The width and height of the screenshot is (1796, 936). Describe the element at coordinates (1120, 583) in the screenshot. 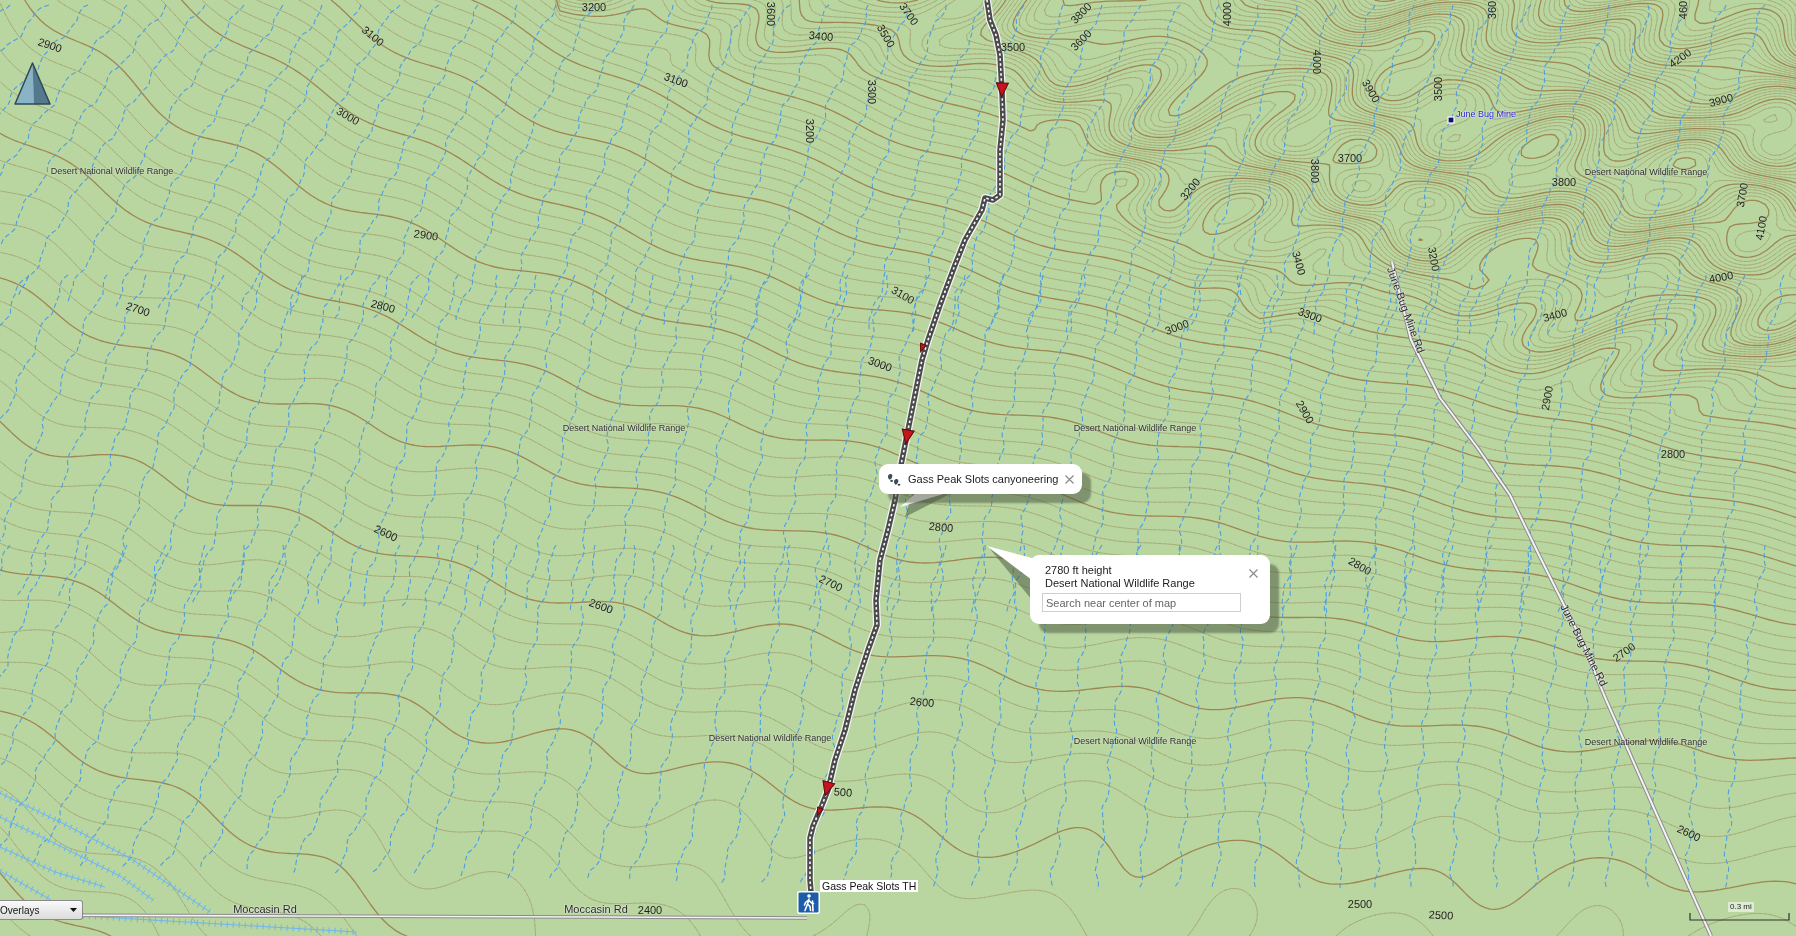

I see `area-name: Desert National Wildlife Range` at that location.